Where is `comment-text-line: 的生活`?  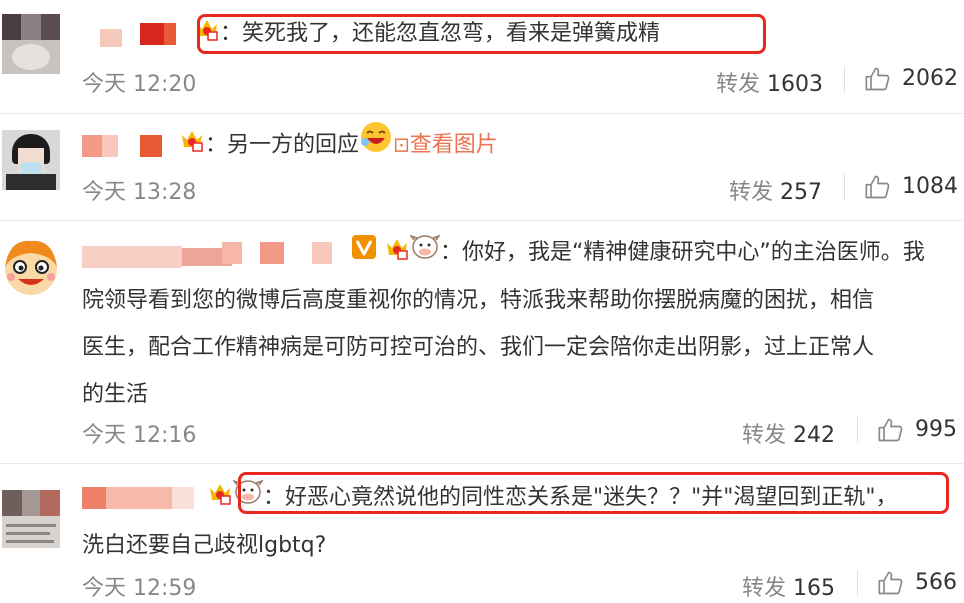 comment-text-line: 的生活 is located at coordinates (115, 394).